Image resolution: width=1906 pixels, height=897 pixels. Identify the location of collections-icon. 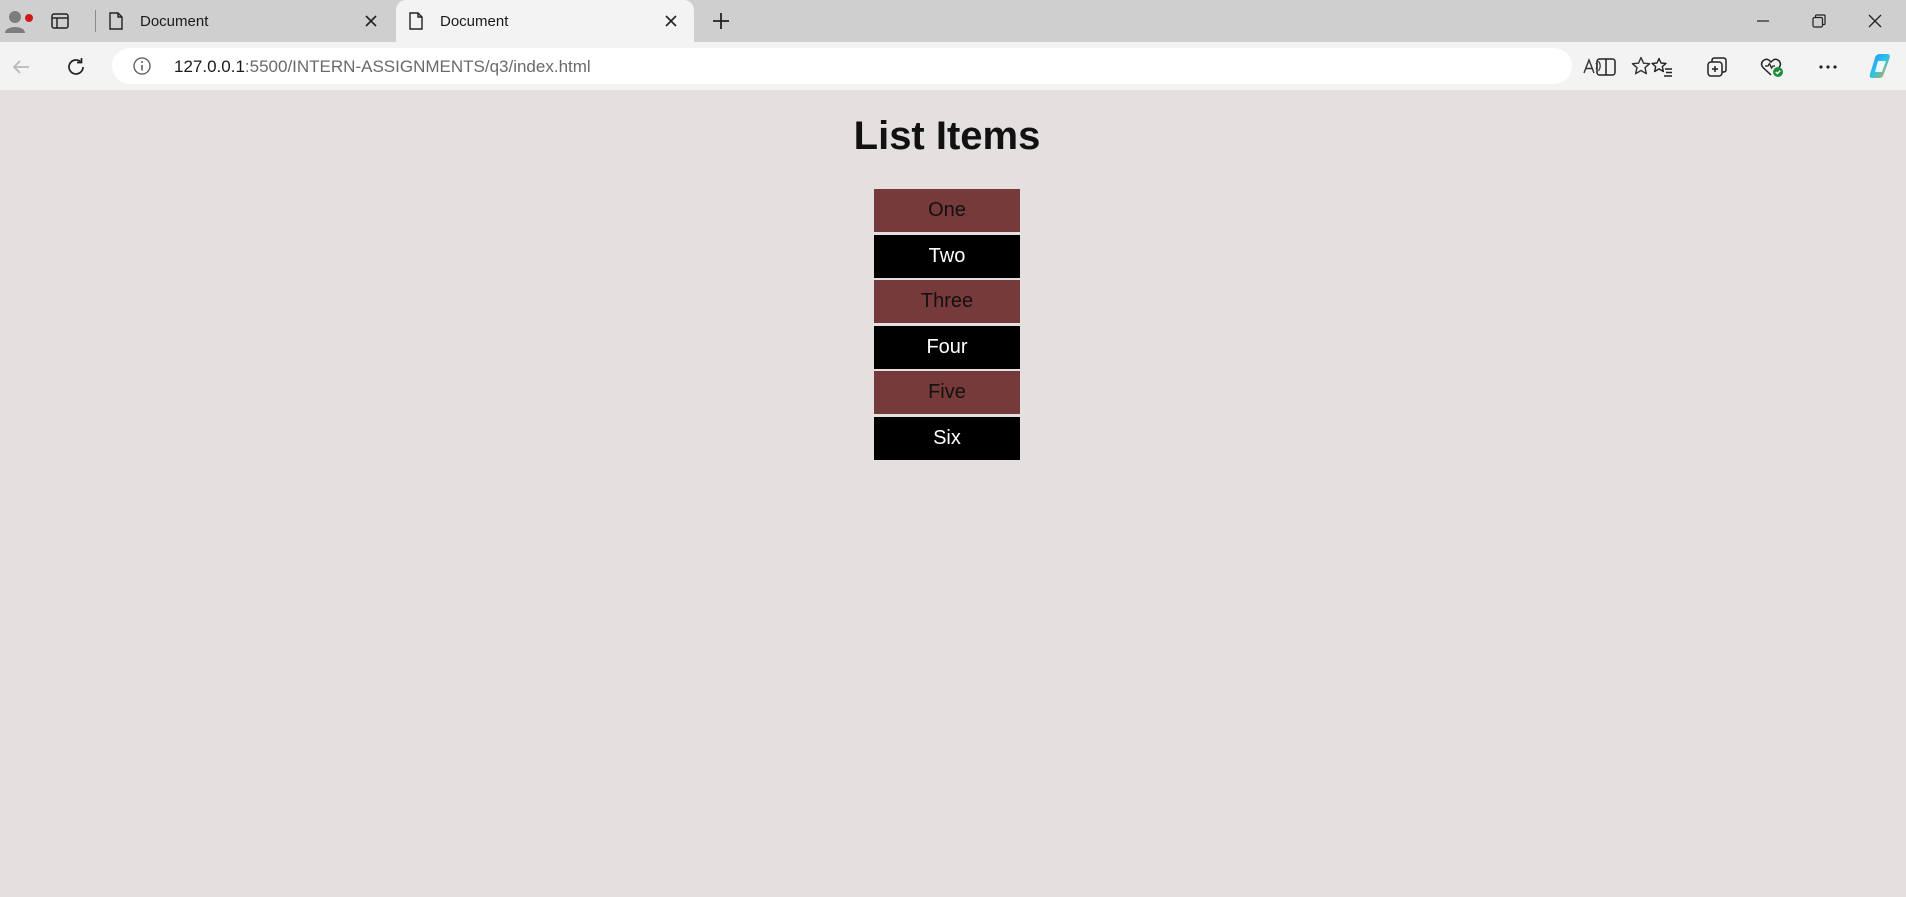
(1717, 67).